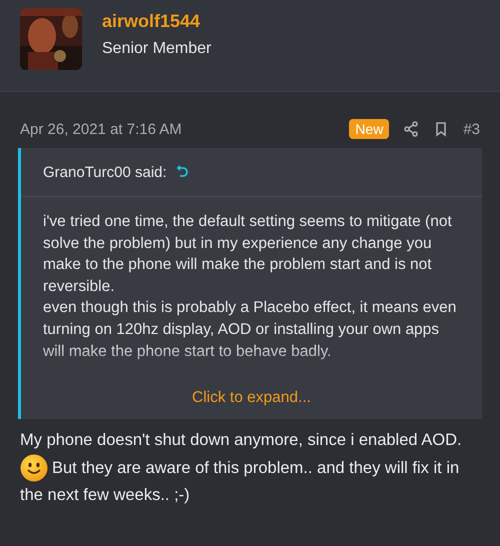  I want to click on jump-to-quote-icon, so click(181, 172).